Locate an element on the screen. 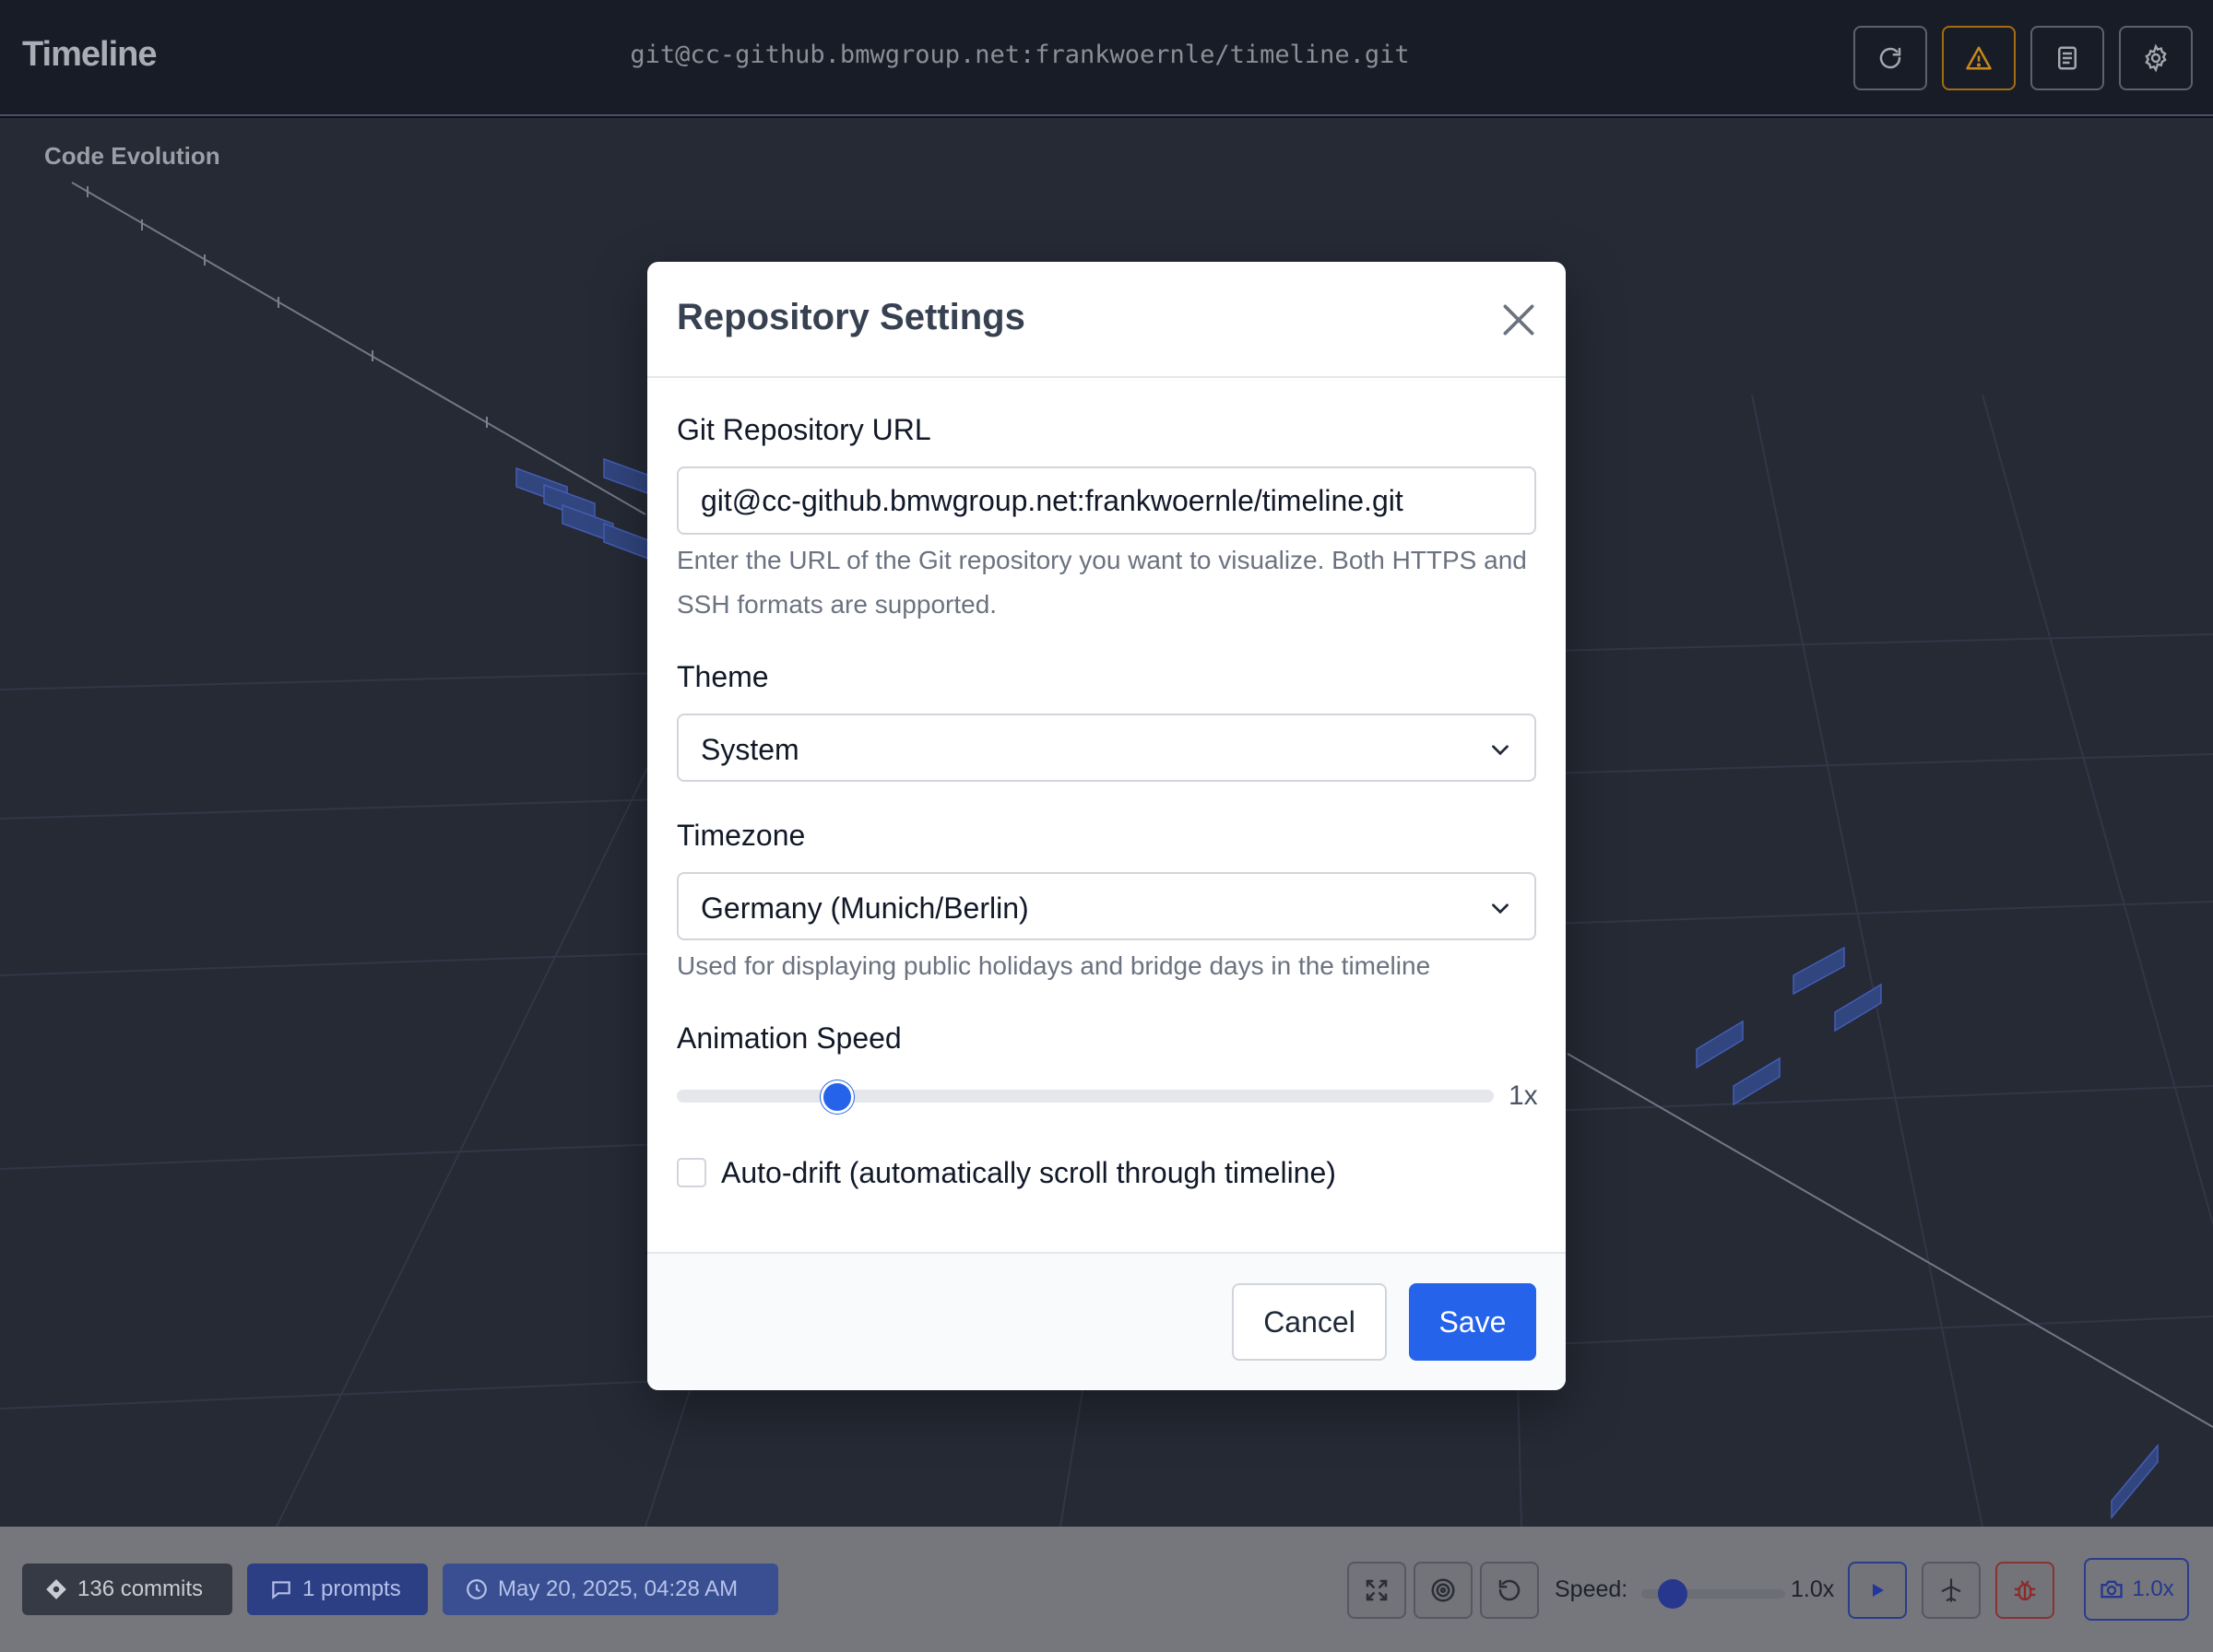 The height and width of the screenshot is (1652, 2213). fullscreen-button is located at coordinates (1376, 1590).